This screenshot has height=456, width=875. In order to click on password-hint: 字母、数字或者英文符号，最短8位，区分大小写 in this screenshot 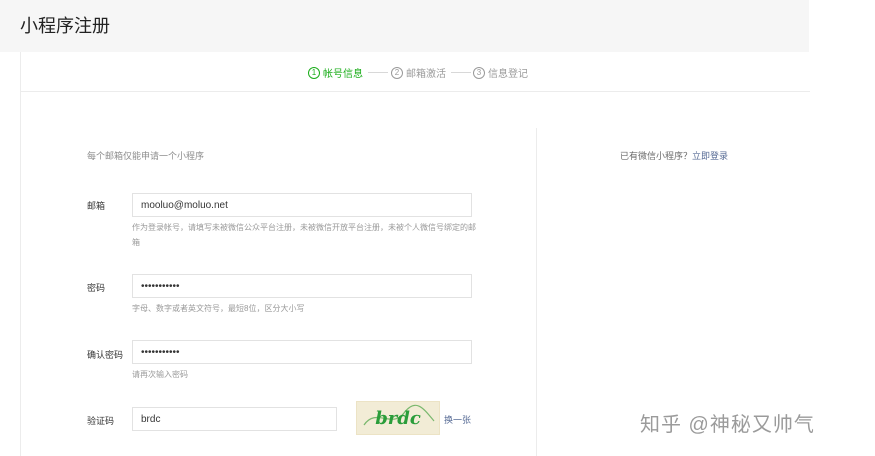, I will do `click(218, 308)`.